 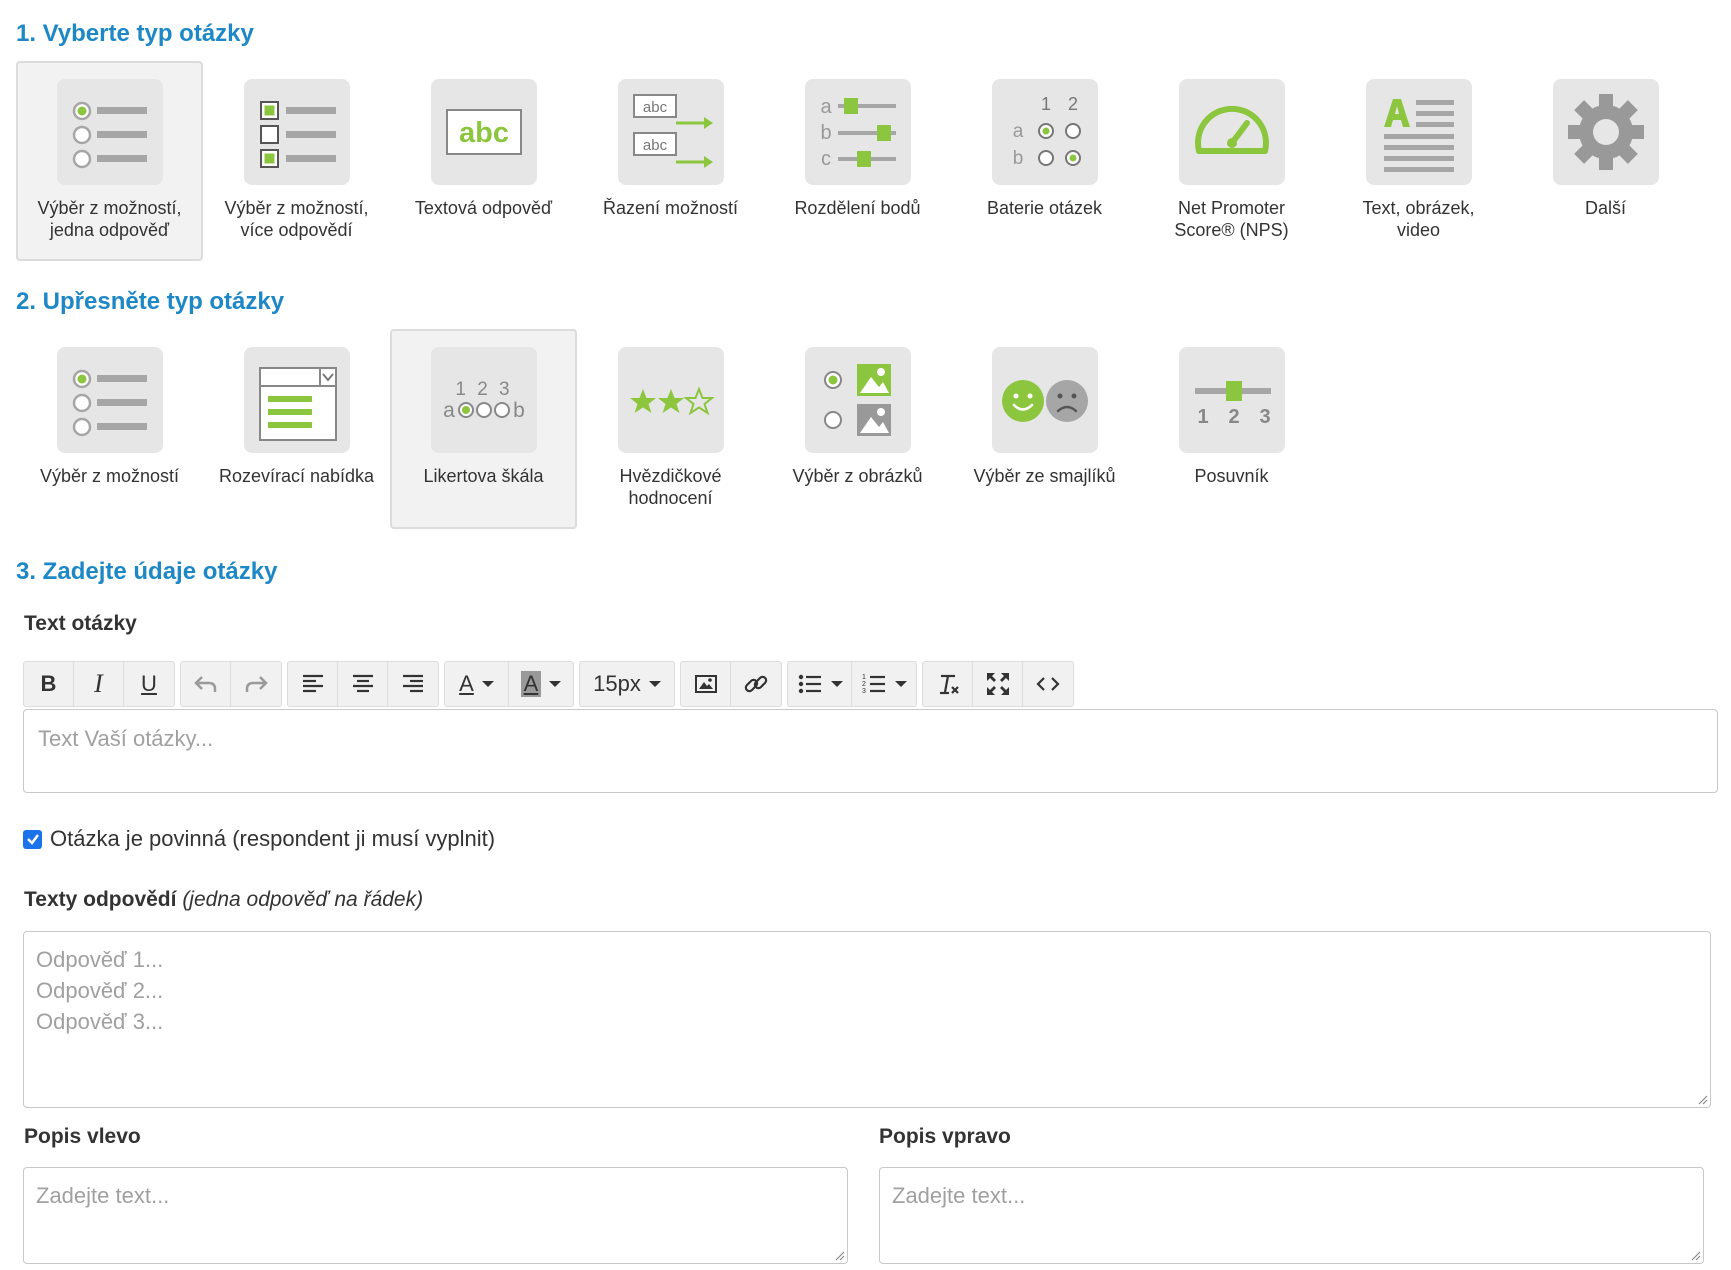 I want to click on clear-format-icon, so click(x=949, y=684).